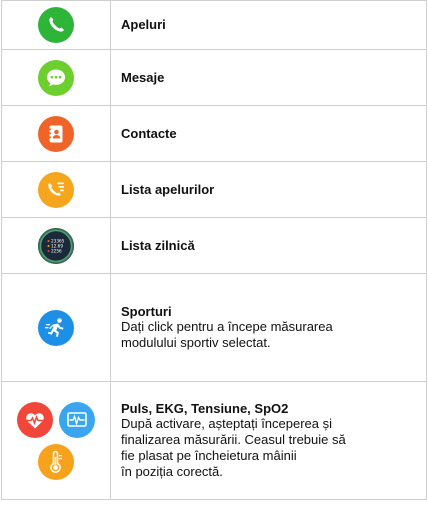 This screenshot has width=428, height=532. I want to click on table-row: Lista apelurilor, so click(214, 189).